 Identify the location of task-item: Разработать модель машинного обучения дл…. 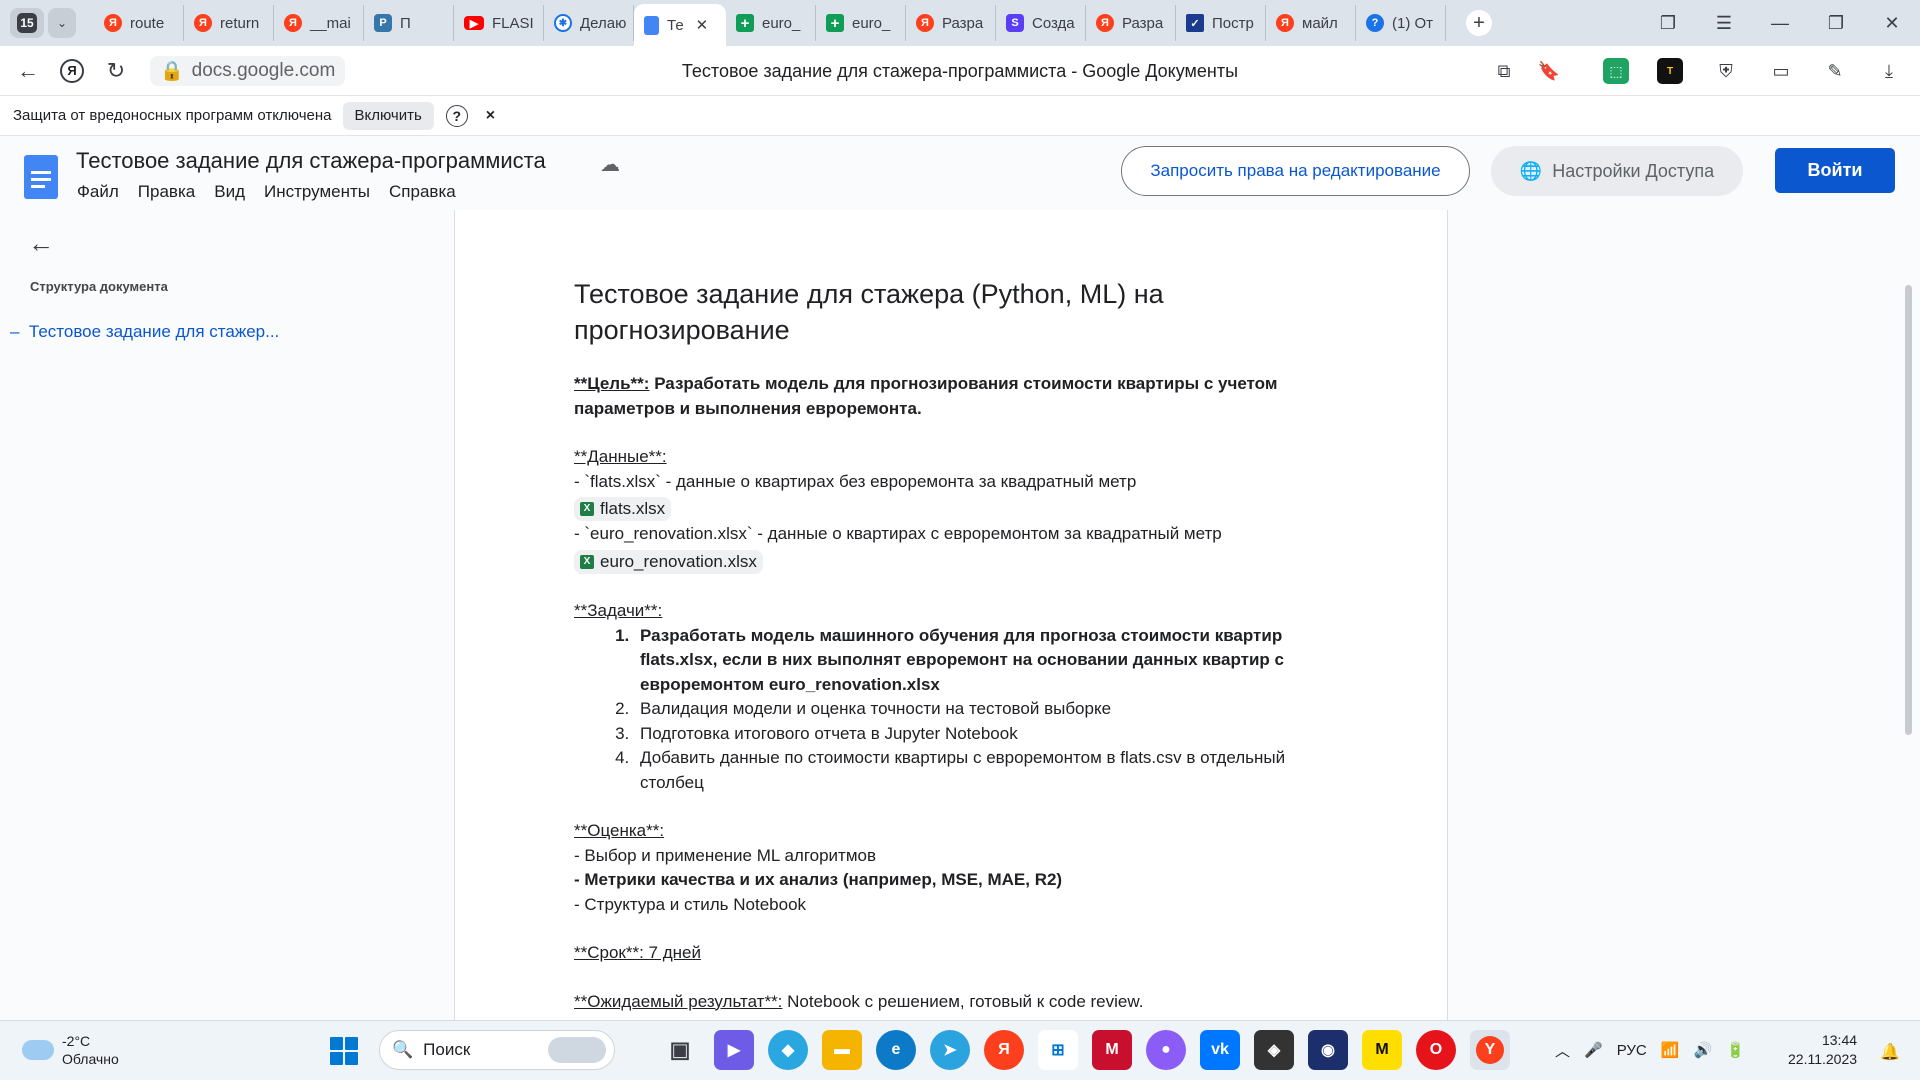
(984, 661).